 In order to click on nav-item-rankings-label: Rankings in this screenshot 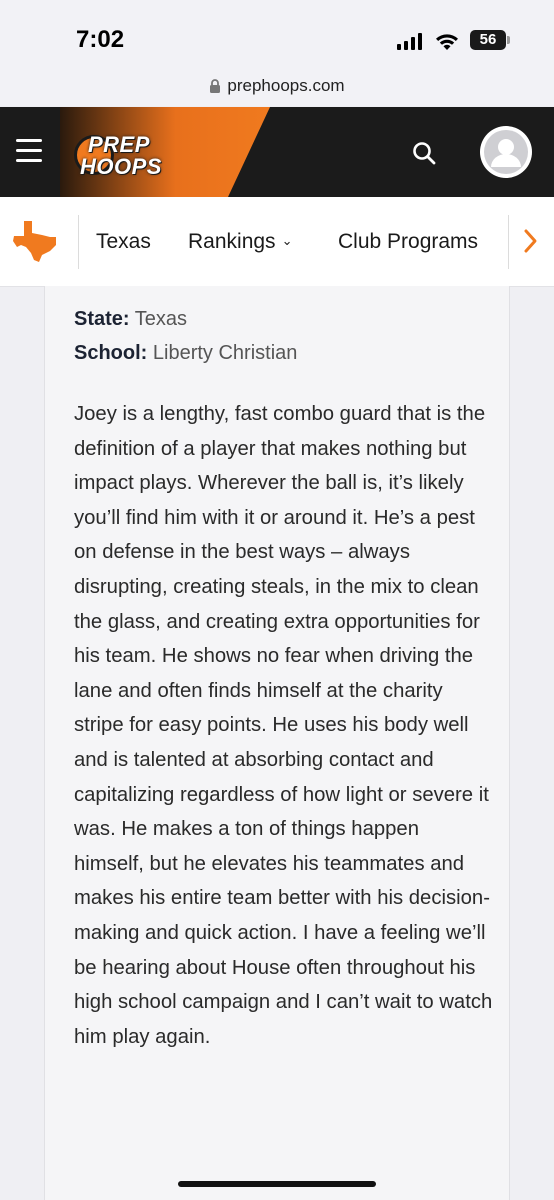, I will do `click(232, 241)`.